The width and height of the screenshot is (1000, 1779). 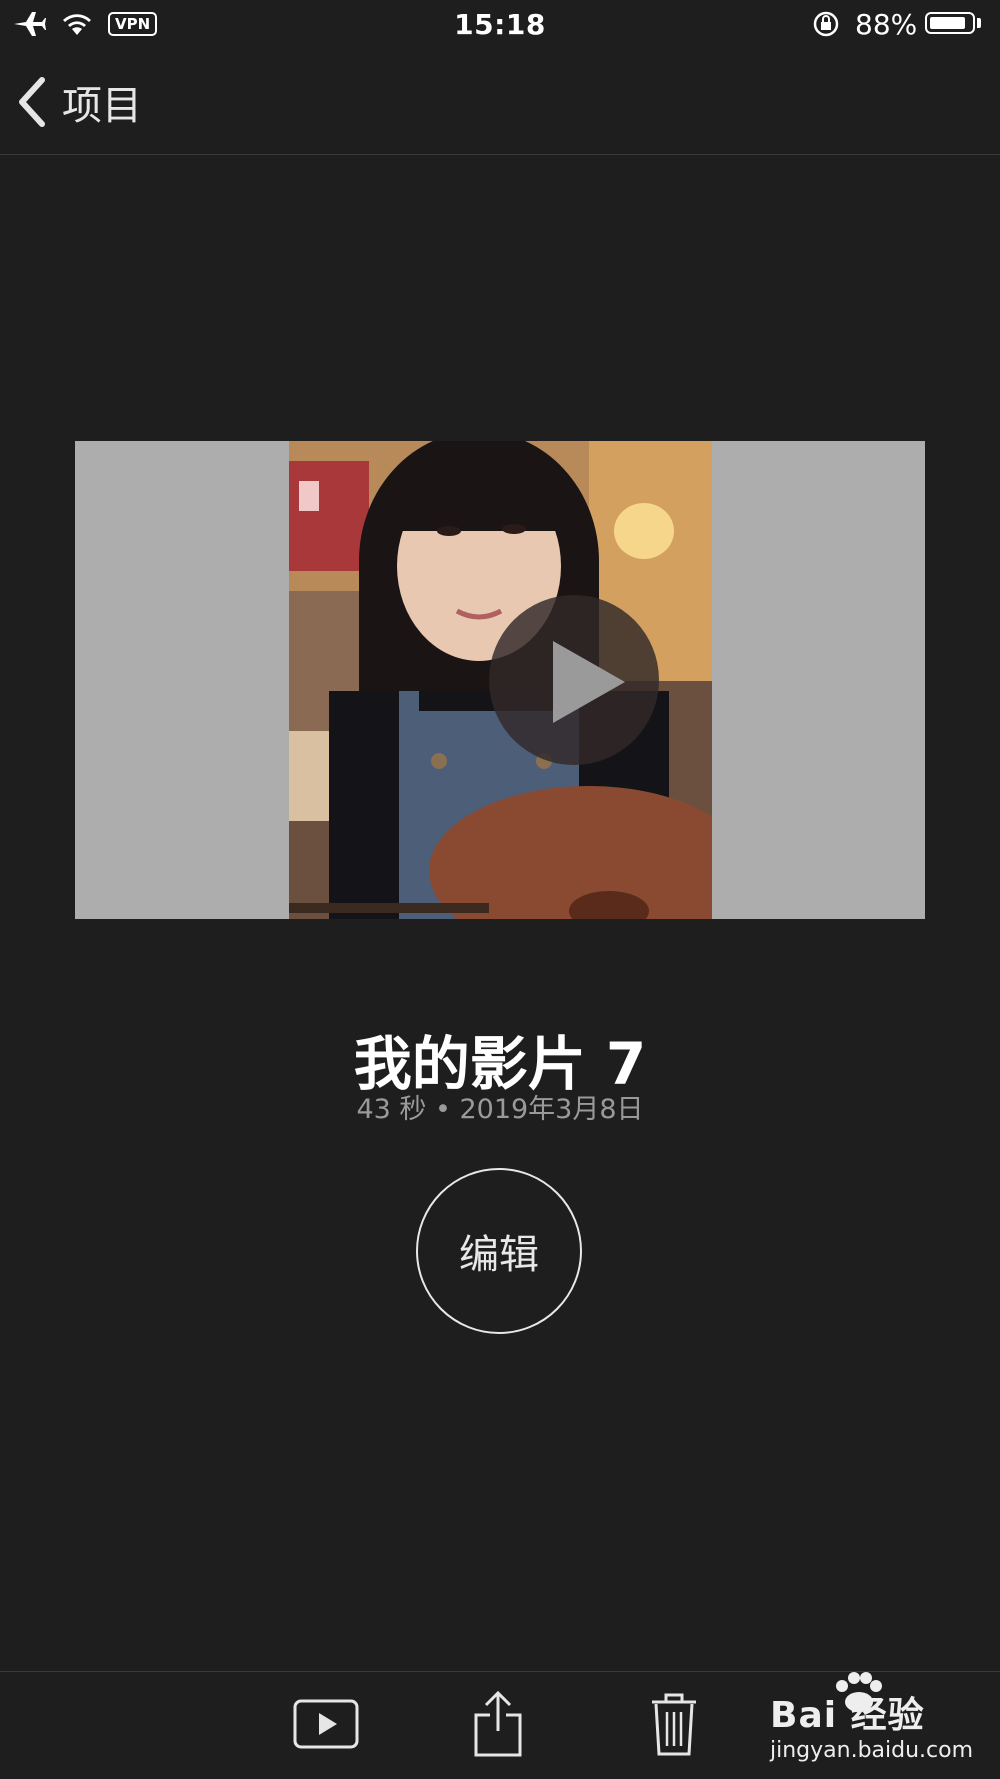 I want to click on chevron-left-icon, so click(x=32, y=102).